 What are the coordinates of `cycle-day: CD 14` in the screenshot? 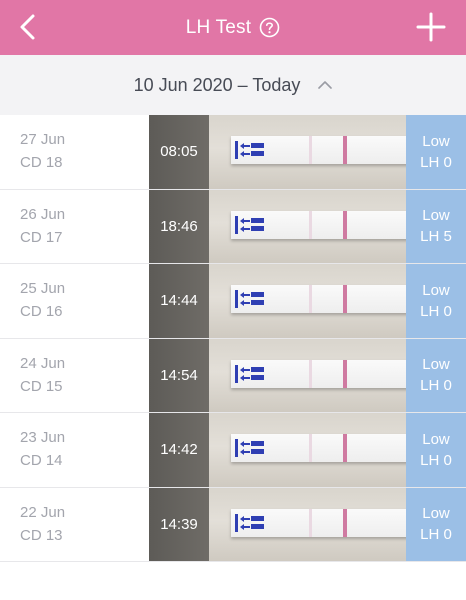 It's located at (41, 460).